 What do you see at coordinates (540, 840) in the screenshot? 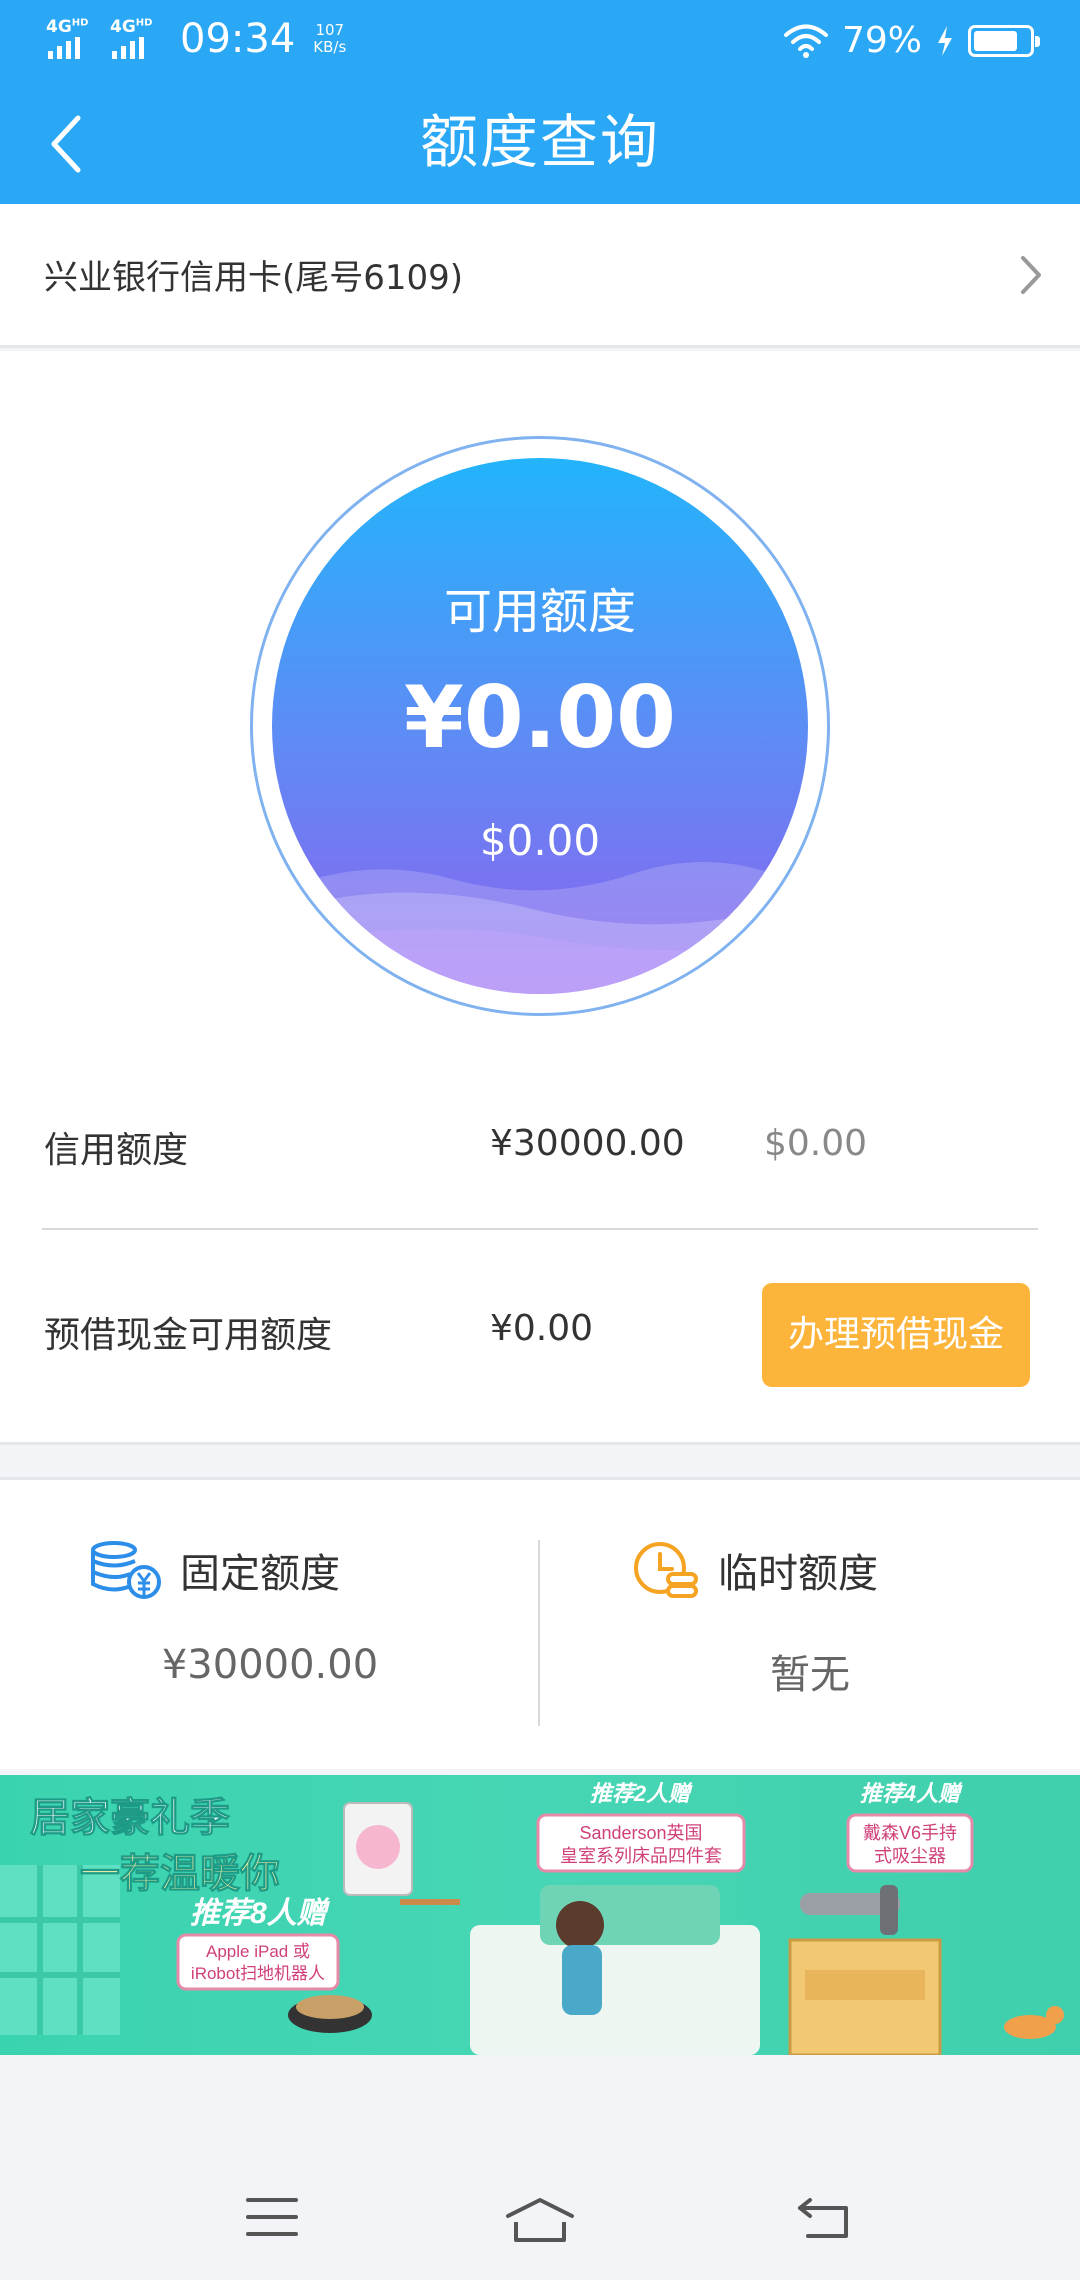
I see `available-limit-usd: $0.00` at bounding box center [540, 840].